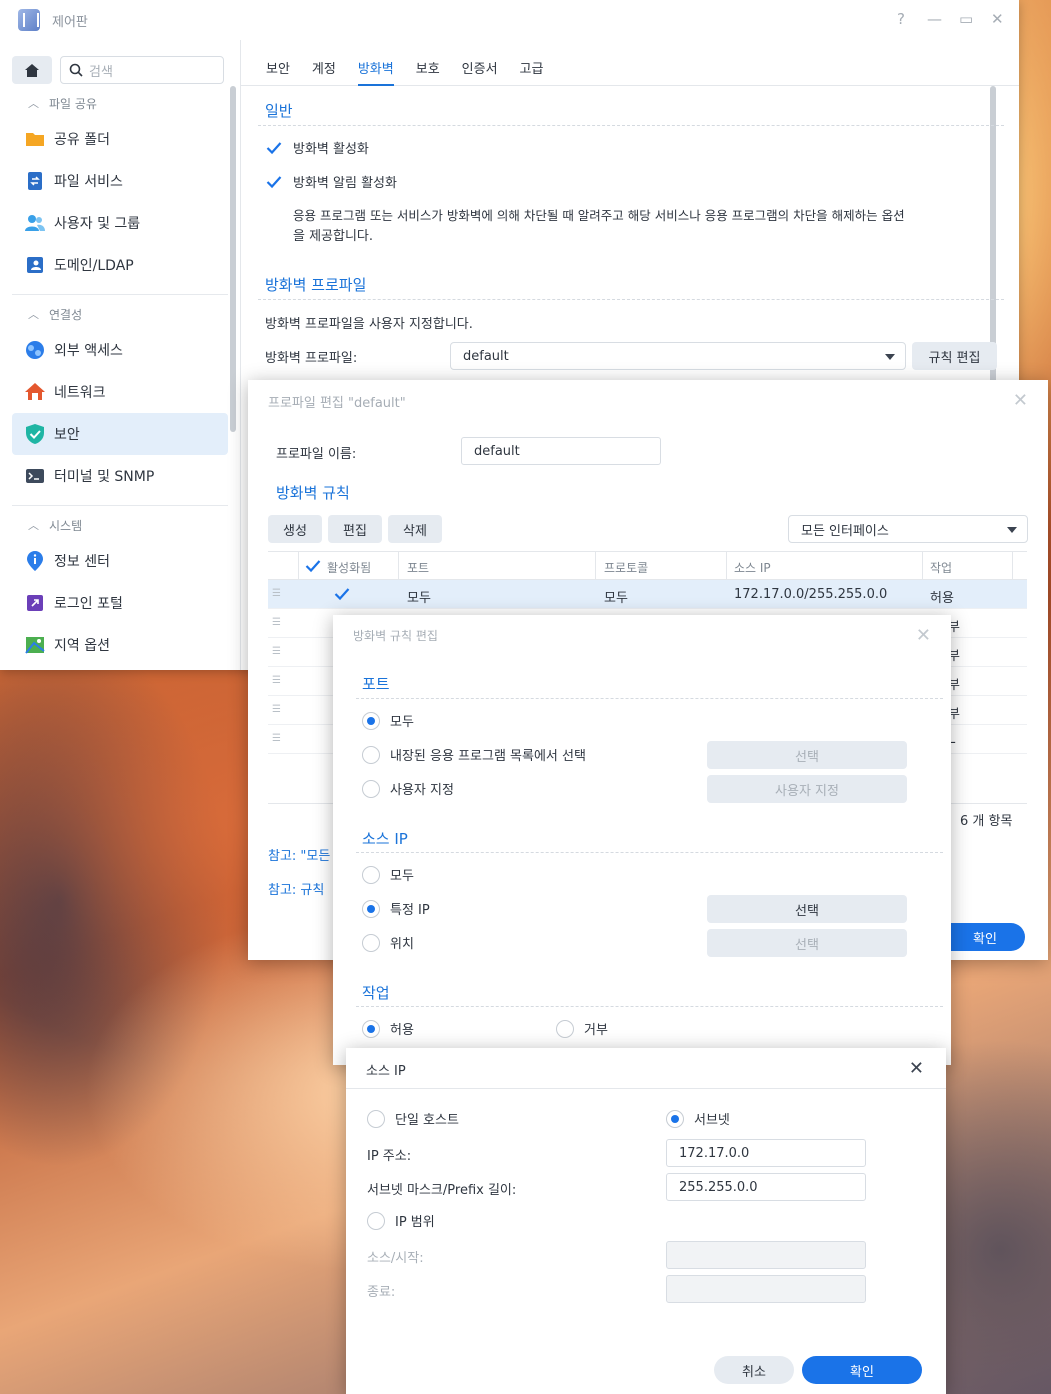  I want to click on port-builtin-radio: 내장된 응용 프로그램 목록에서 선택, so click(474, 754).